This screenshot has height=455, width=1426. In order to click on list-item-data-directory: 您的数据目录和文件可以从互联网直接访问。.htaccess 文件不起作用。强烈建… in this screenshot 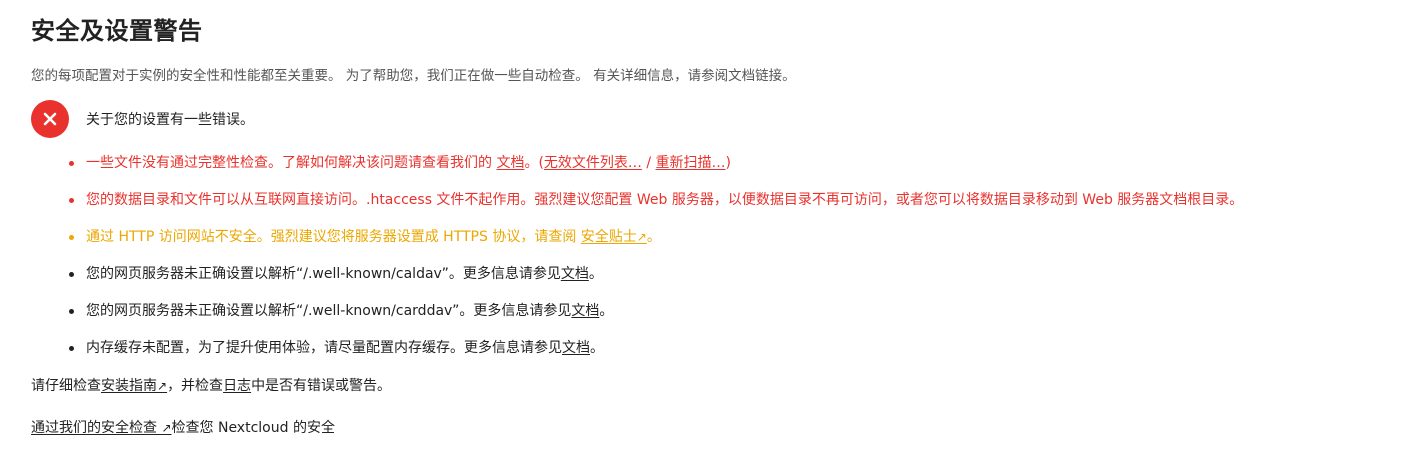, I will do `click(732, 200)`.